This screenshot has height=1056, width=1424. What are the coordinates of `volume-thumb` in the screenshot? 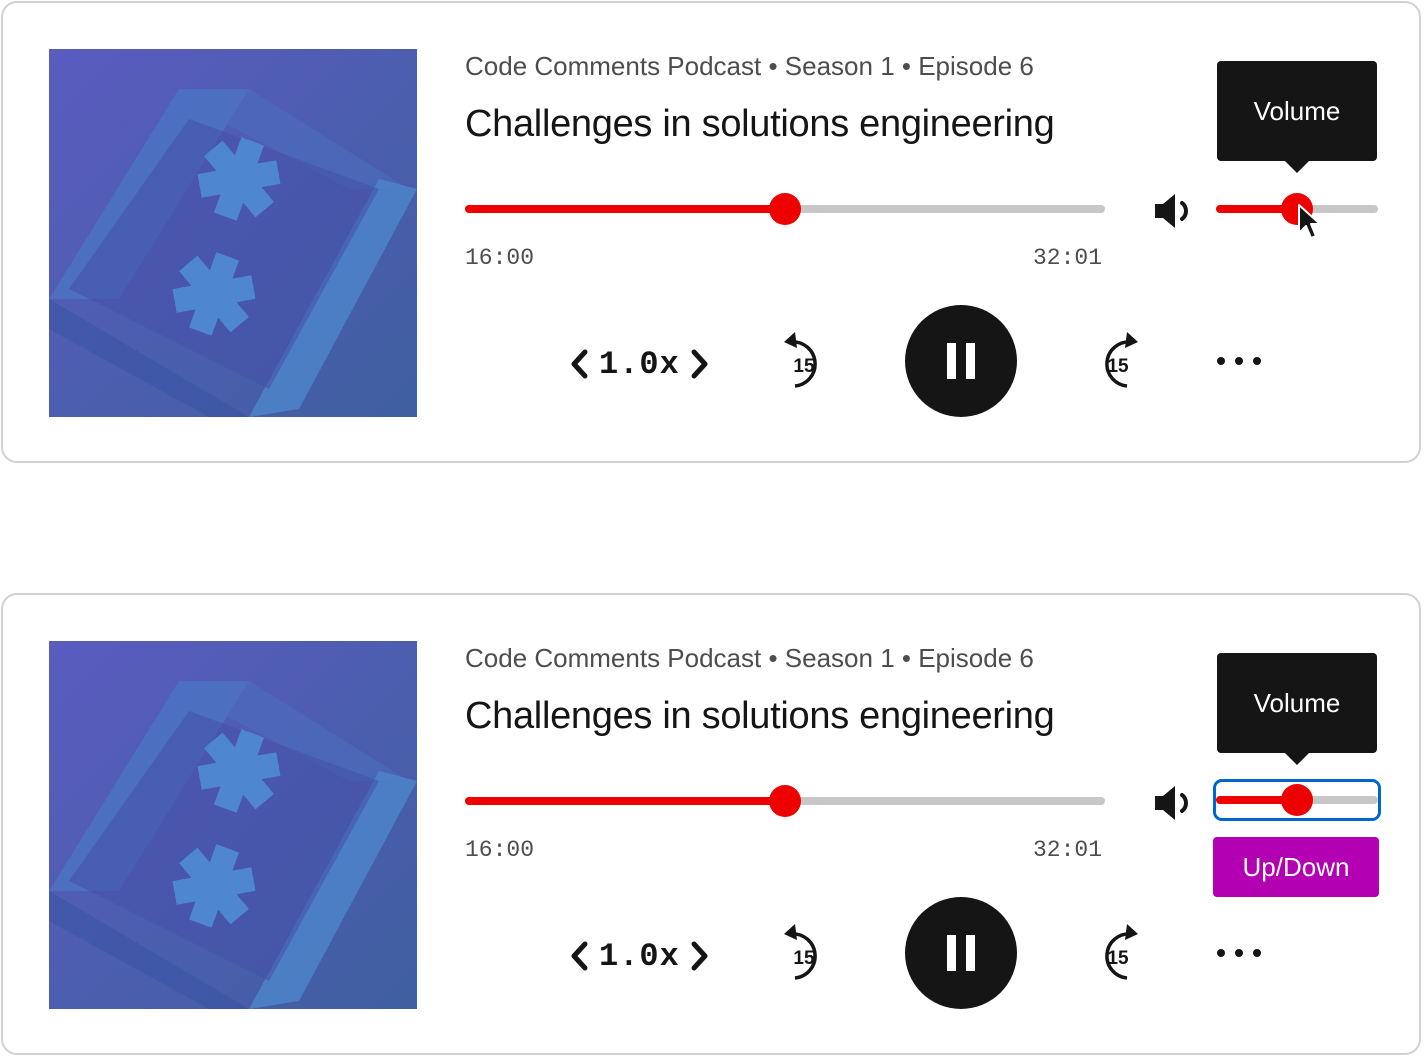 It's located at (1297, 800).